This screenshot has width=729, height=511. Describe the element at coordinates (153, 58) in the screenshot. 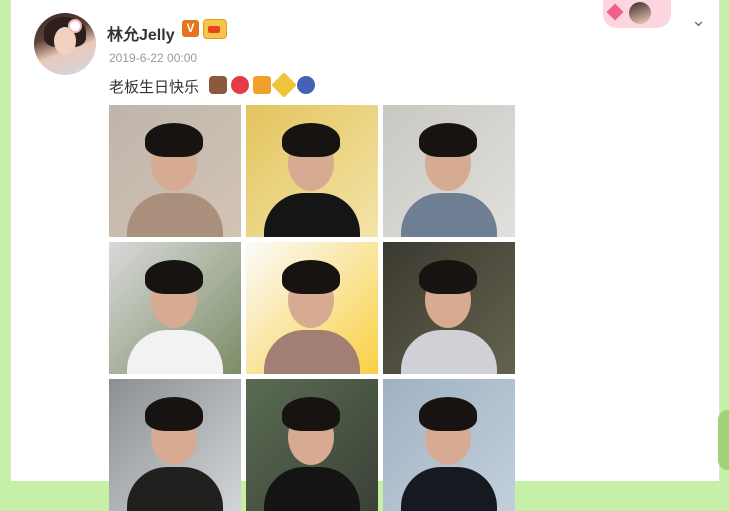

I see `post-timestamp: 2019-6-22 00:00` at that location.